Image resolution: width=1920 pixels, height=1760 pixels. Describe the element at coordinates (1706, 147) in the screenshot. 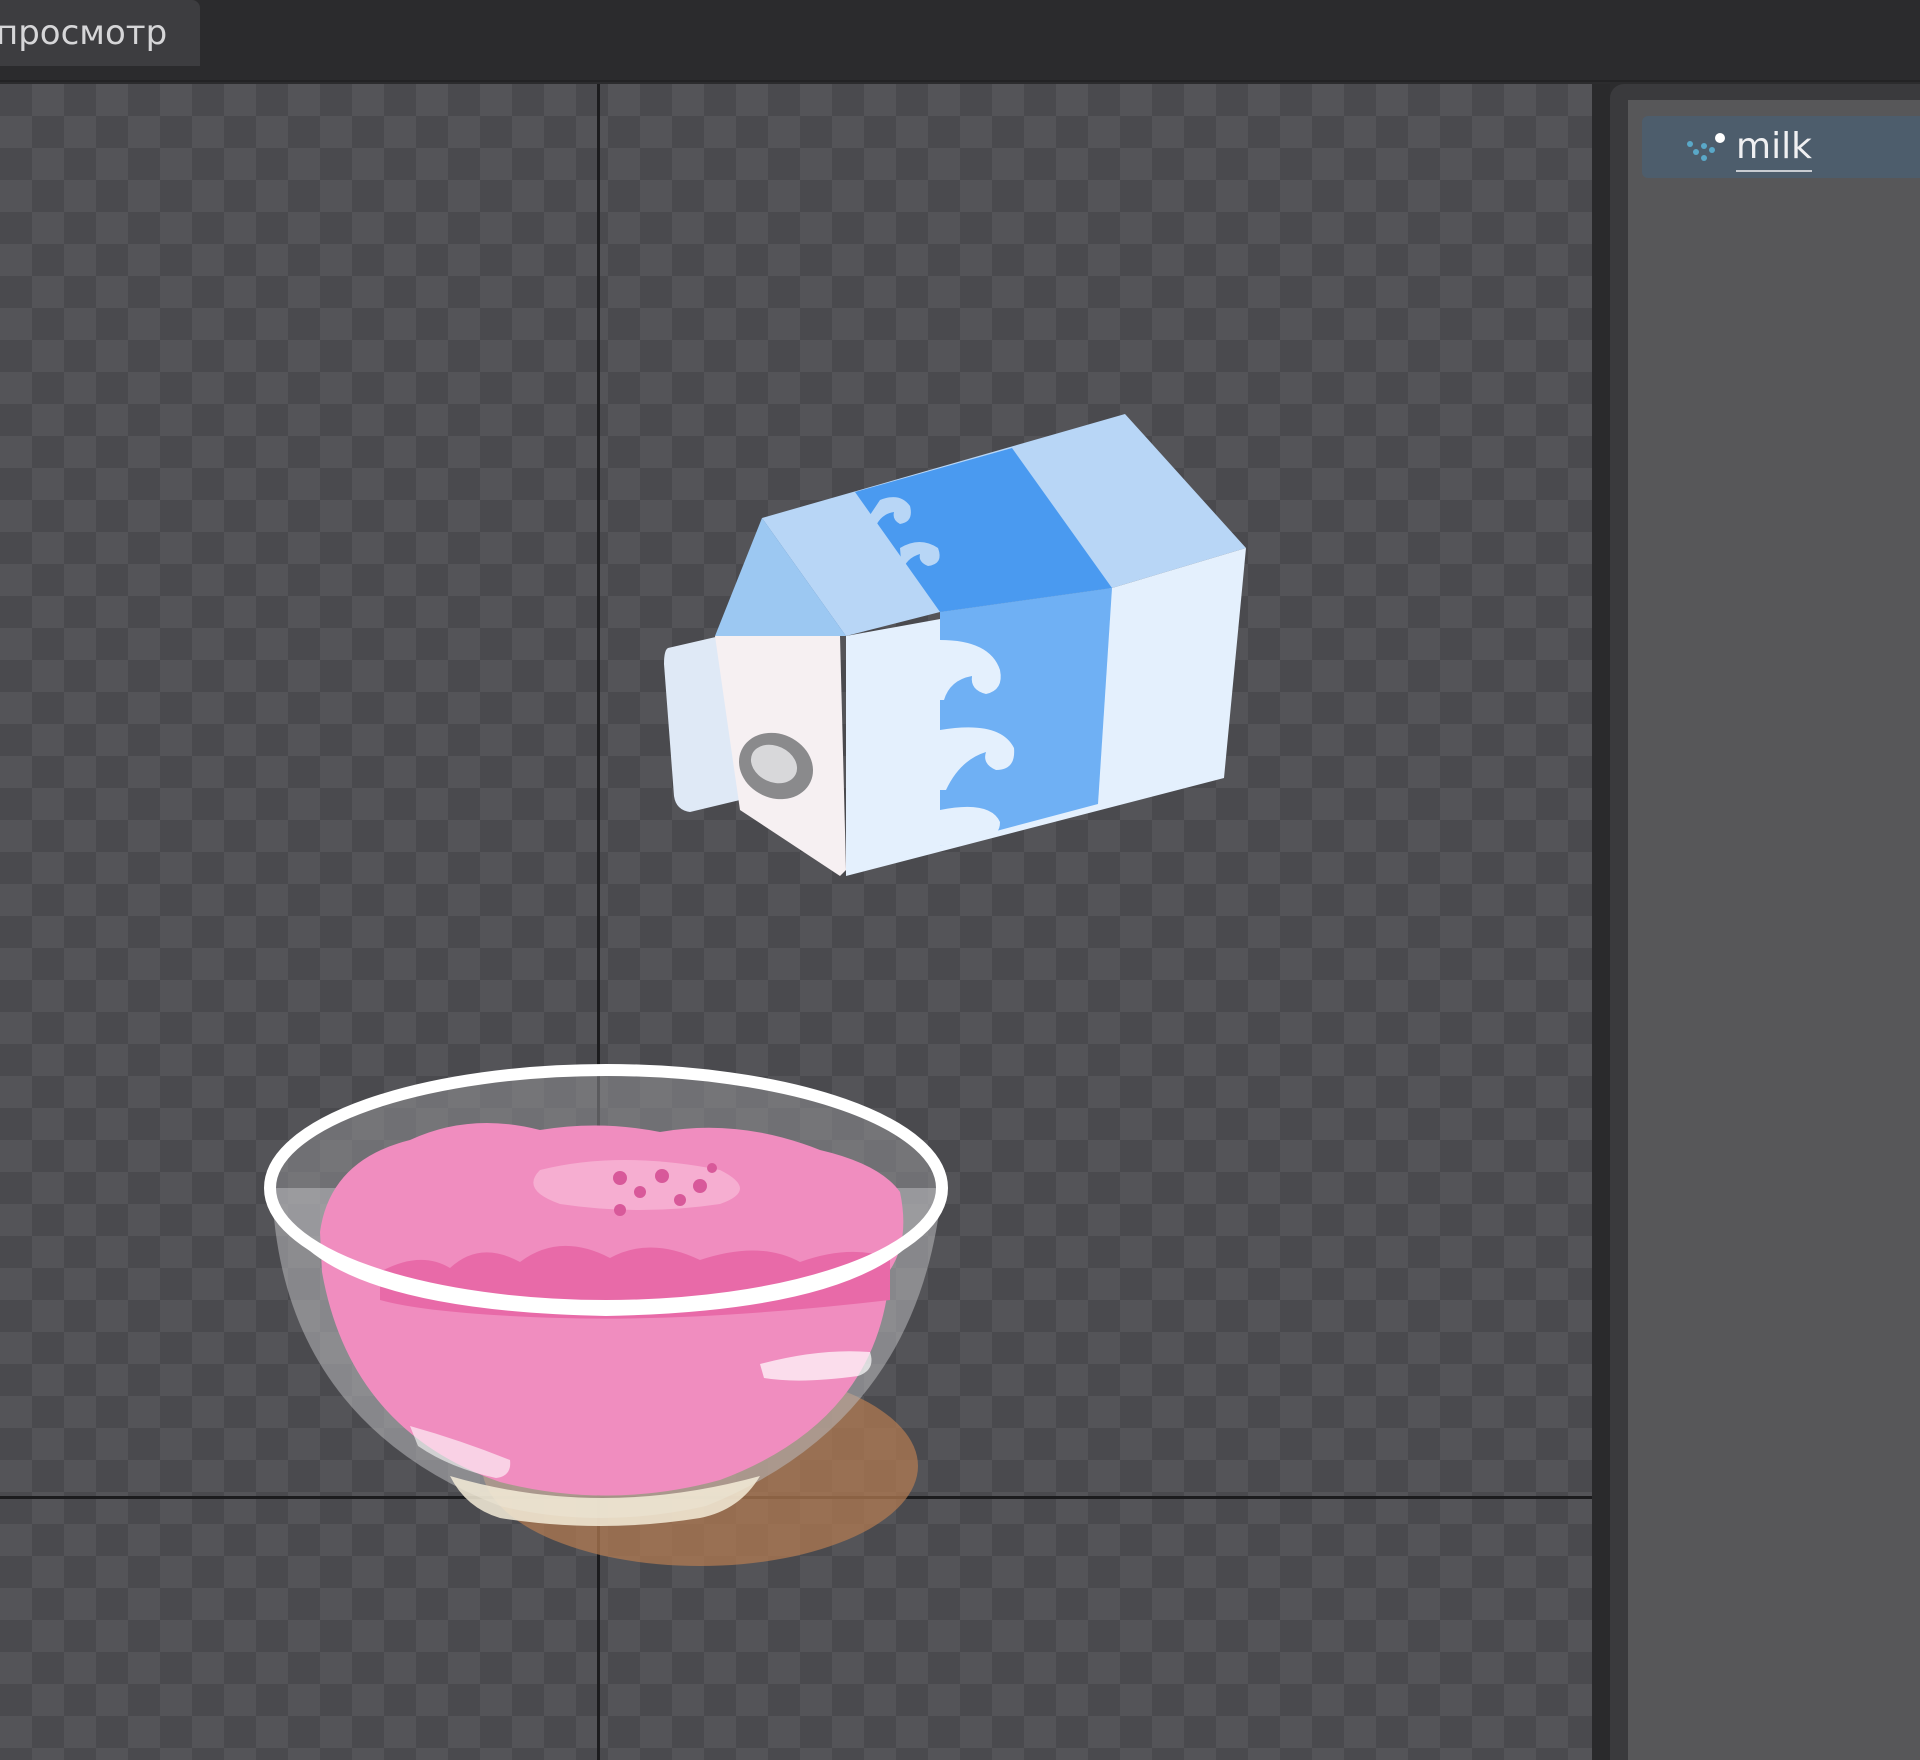

I see `particles-icon` at that location.